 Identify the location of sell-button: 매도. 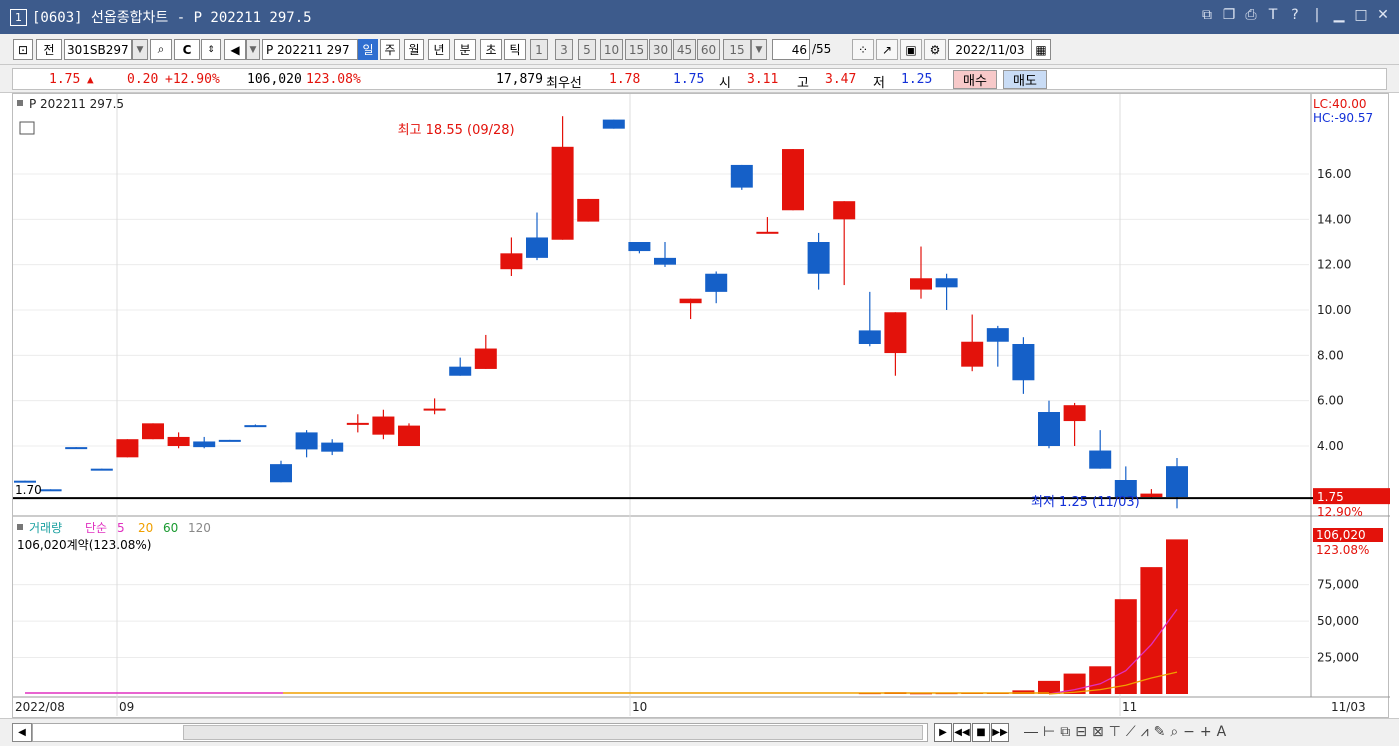
(1025, 79).